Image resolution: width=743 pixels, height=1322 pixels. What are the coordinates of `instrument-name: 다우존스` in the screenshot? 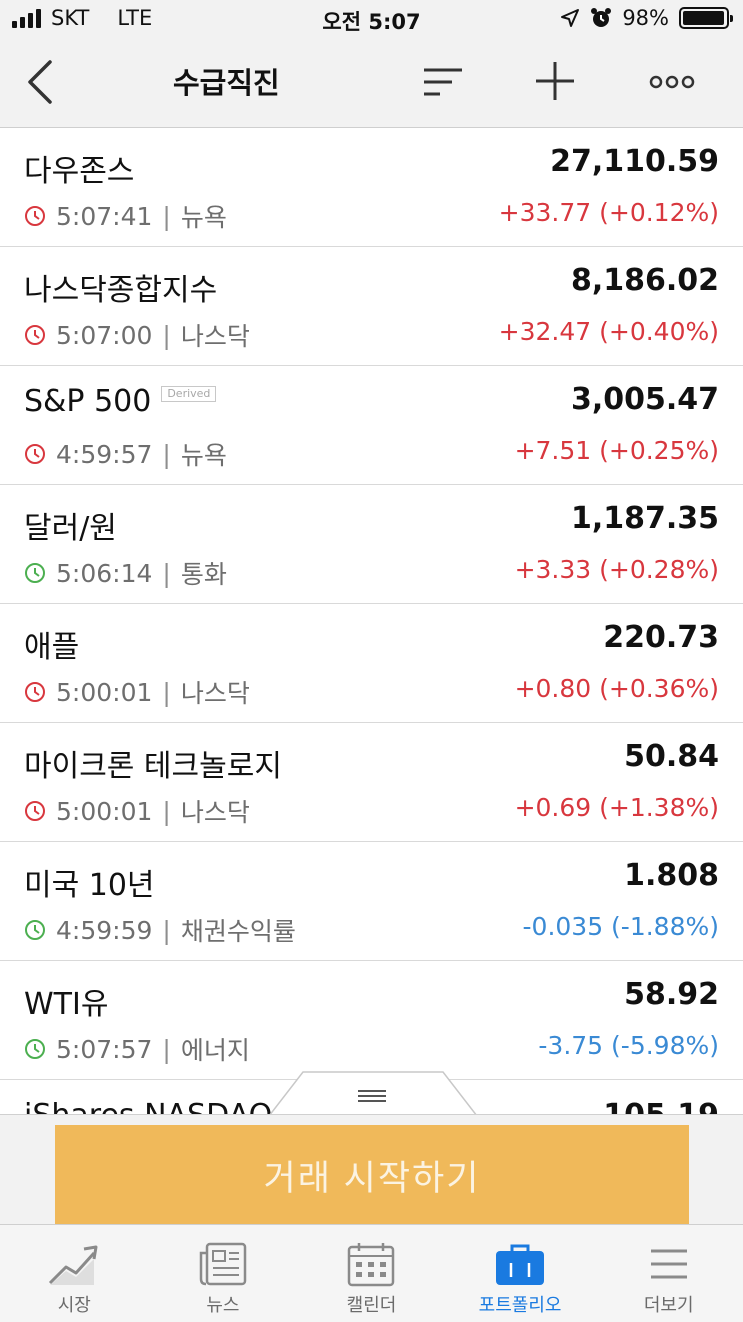 It's located at (79, 168).